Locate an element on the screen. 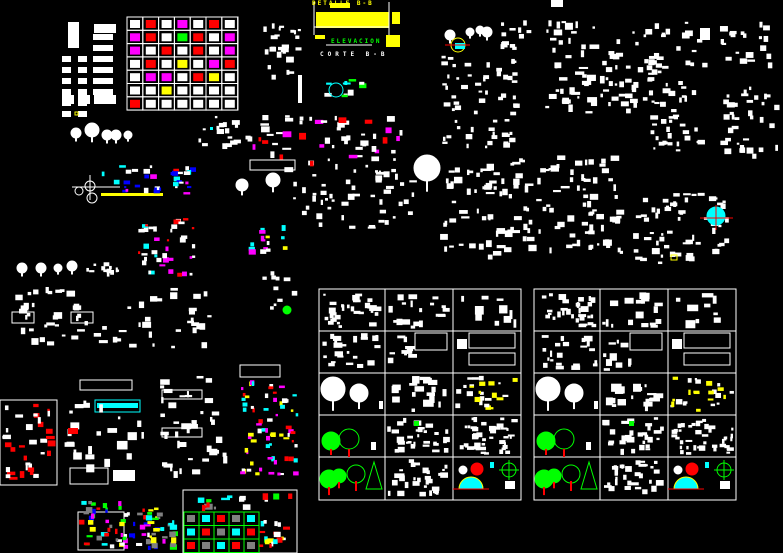 The image size is (783, 553). tree-symbol is located at coordinates (116, 135).